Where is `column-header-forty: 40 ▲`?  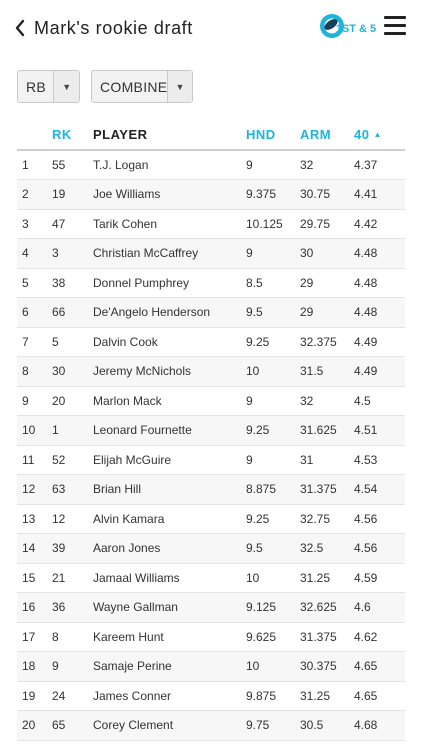
column-header-forty: 40 ▲ is located at coordinates (379, 135).